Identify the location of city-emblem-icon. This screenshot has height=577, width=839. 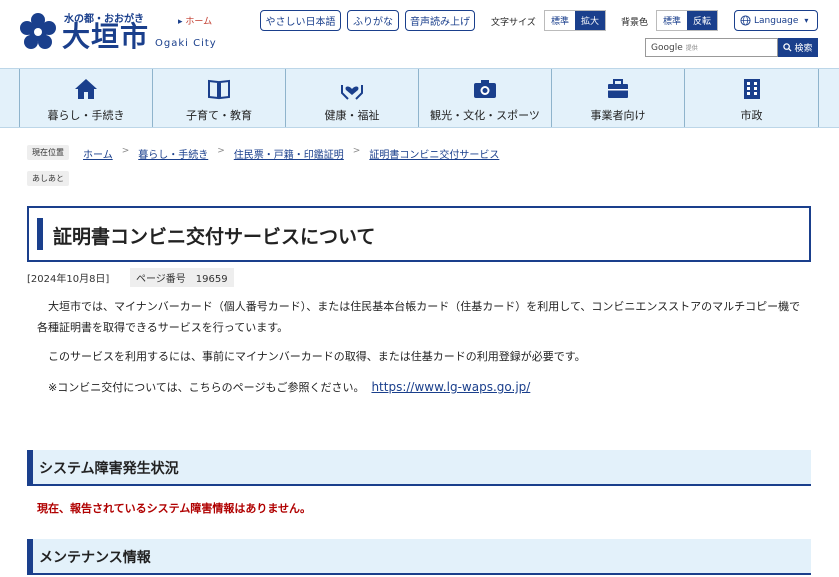
(38, 31).